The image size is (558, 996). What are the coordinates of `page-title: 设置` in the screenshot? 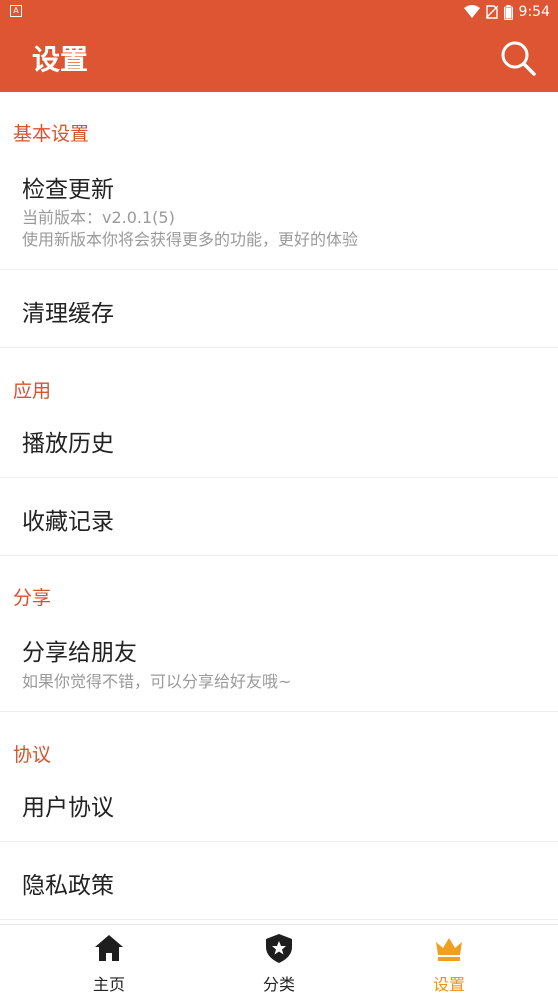 It's located at (60, 59).